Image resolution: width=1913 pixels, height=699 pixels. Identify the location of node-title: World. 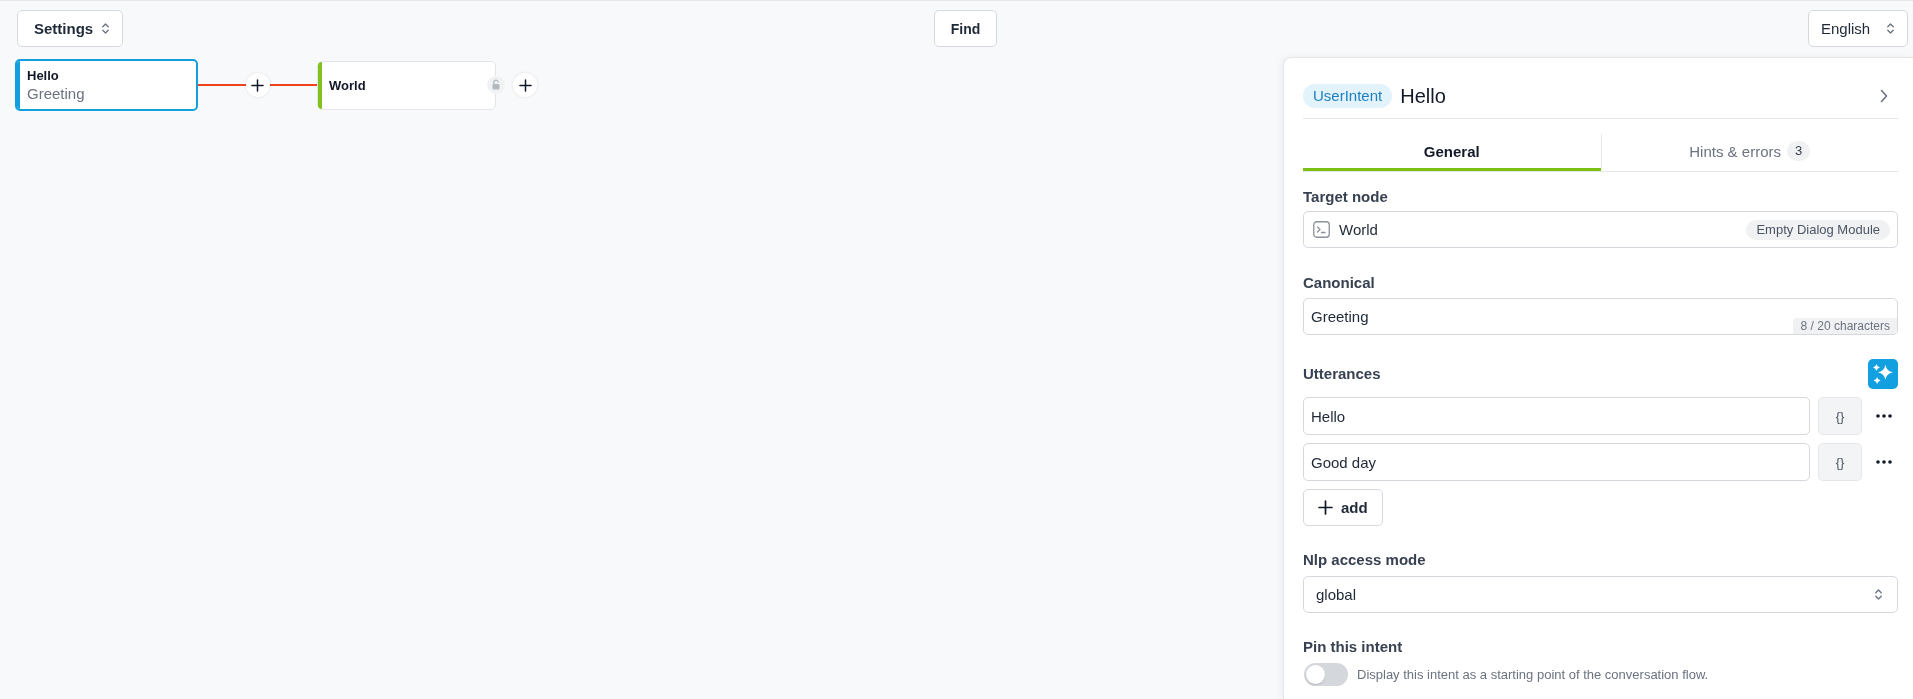
(348, 85).